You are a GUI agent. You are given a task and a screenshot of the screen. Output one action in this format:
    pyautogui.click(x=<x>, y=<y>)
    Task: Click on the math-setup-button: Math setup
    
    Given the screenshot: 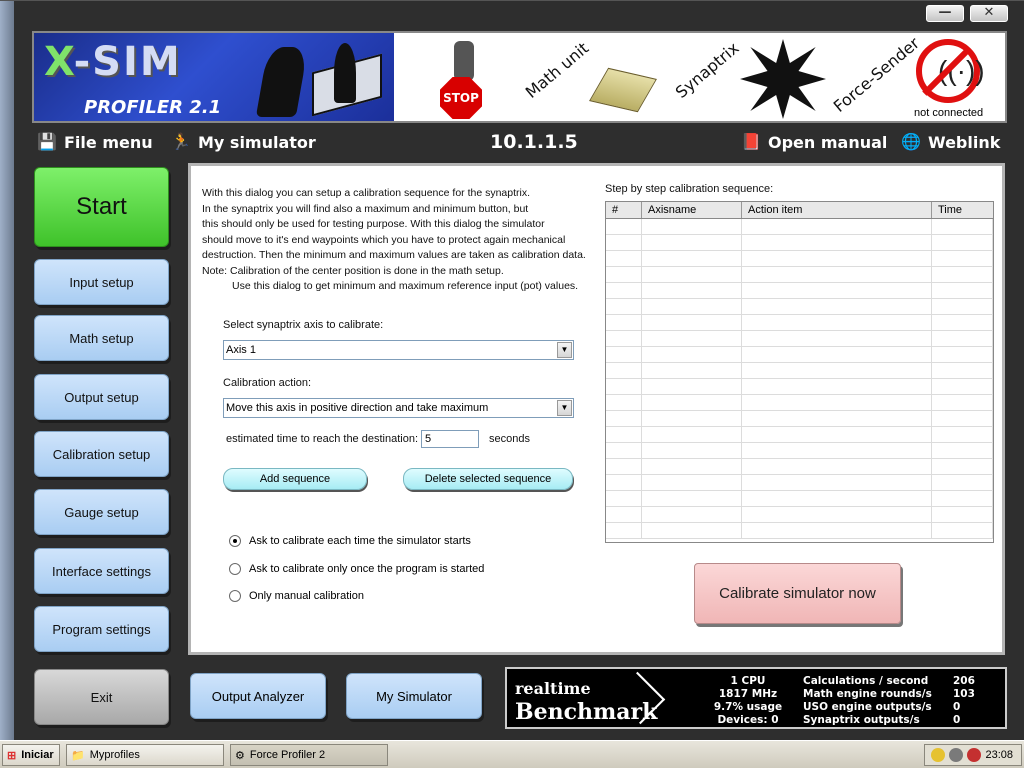 What is the action you would take?
    pyautogui.click(x=101, y=338)
    